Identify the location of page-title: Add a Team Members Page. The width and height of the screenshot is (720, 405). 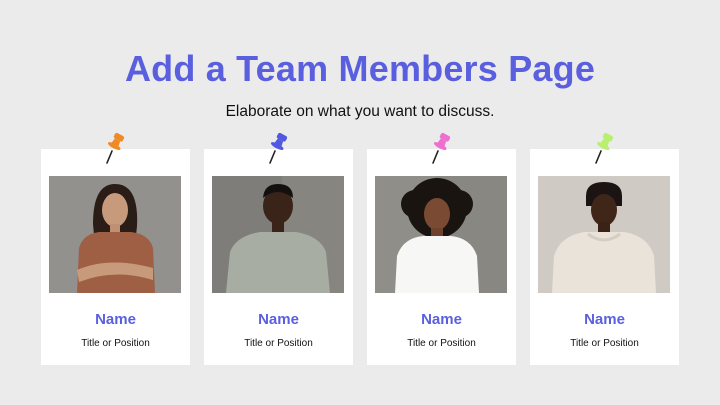
(360, 68).